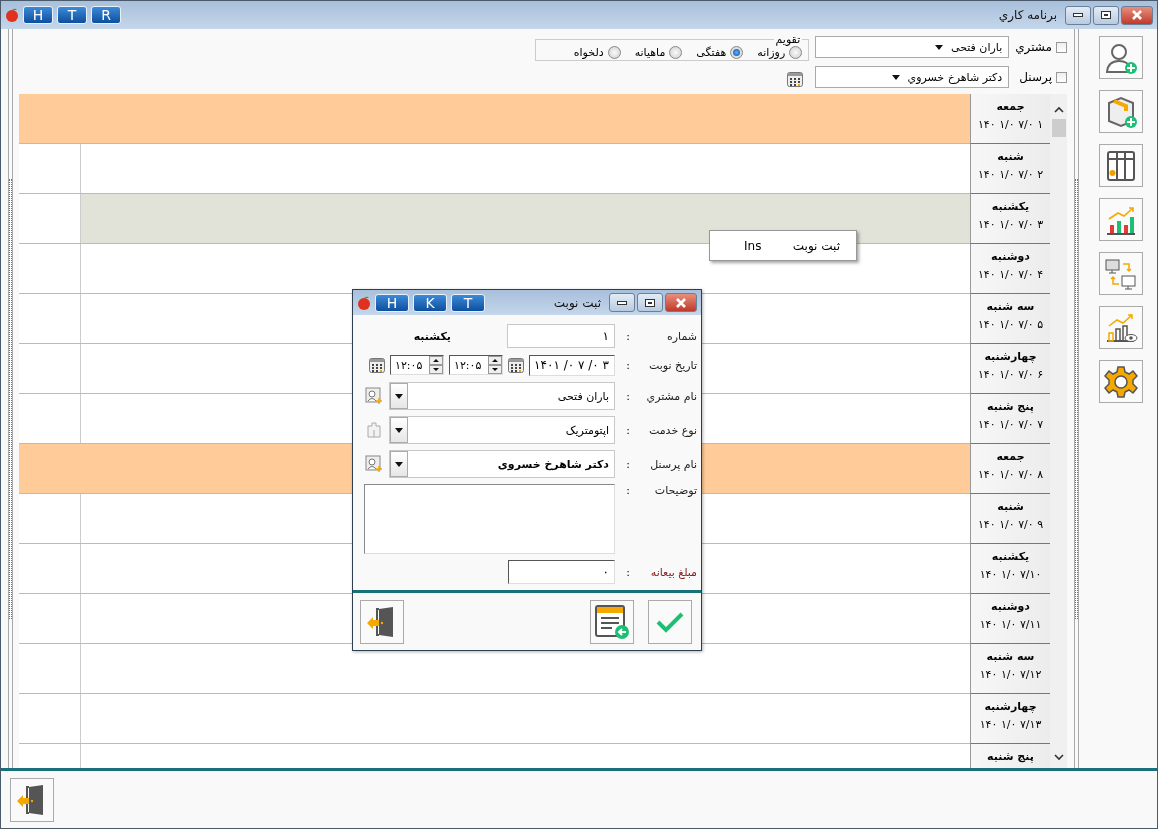 The image size is (1158, 829). I want to click on day-date: ۱۴۰ ۱/۰ ۷/۰ ۷, so click(1010, 424).